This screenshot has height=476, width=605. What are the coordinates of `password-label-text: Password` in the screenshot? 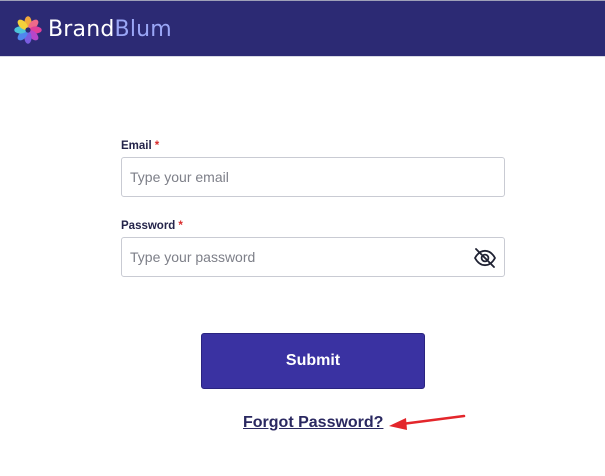 It's located at (148, 226).